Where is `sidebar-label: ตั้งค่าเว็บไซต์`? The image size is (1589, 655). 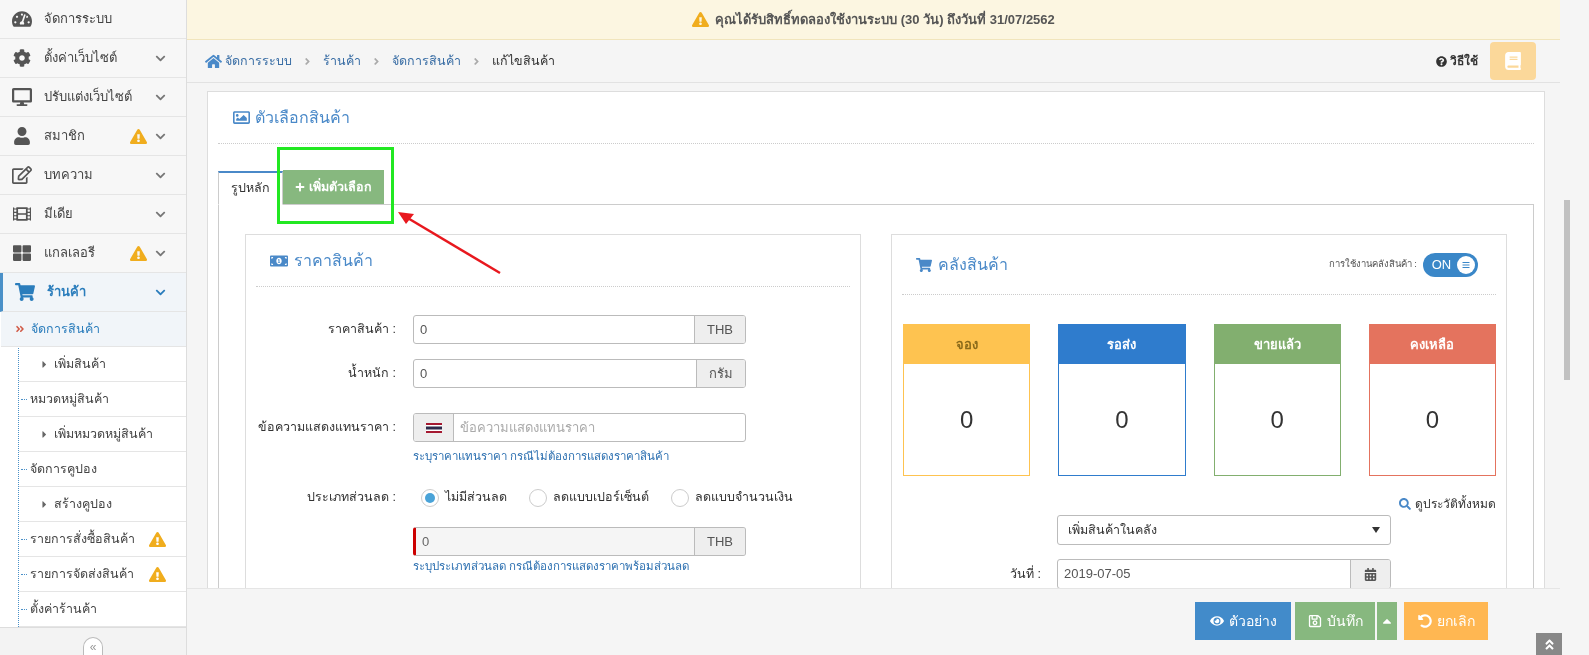 sidebar-label: ตั้งค่าเว็บไซต์ is located at coordinates (81, 58).